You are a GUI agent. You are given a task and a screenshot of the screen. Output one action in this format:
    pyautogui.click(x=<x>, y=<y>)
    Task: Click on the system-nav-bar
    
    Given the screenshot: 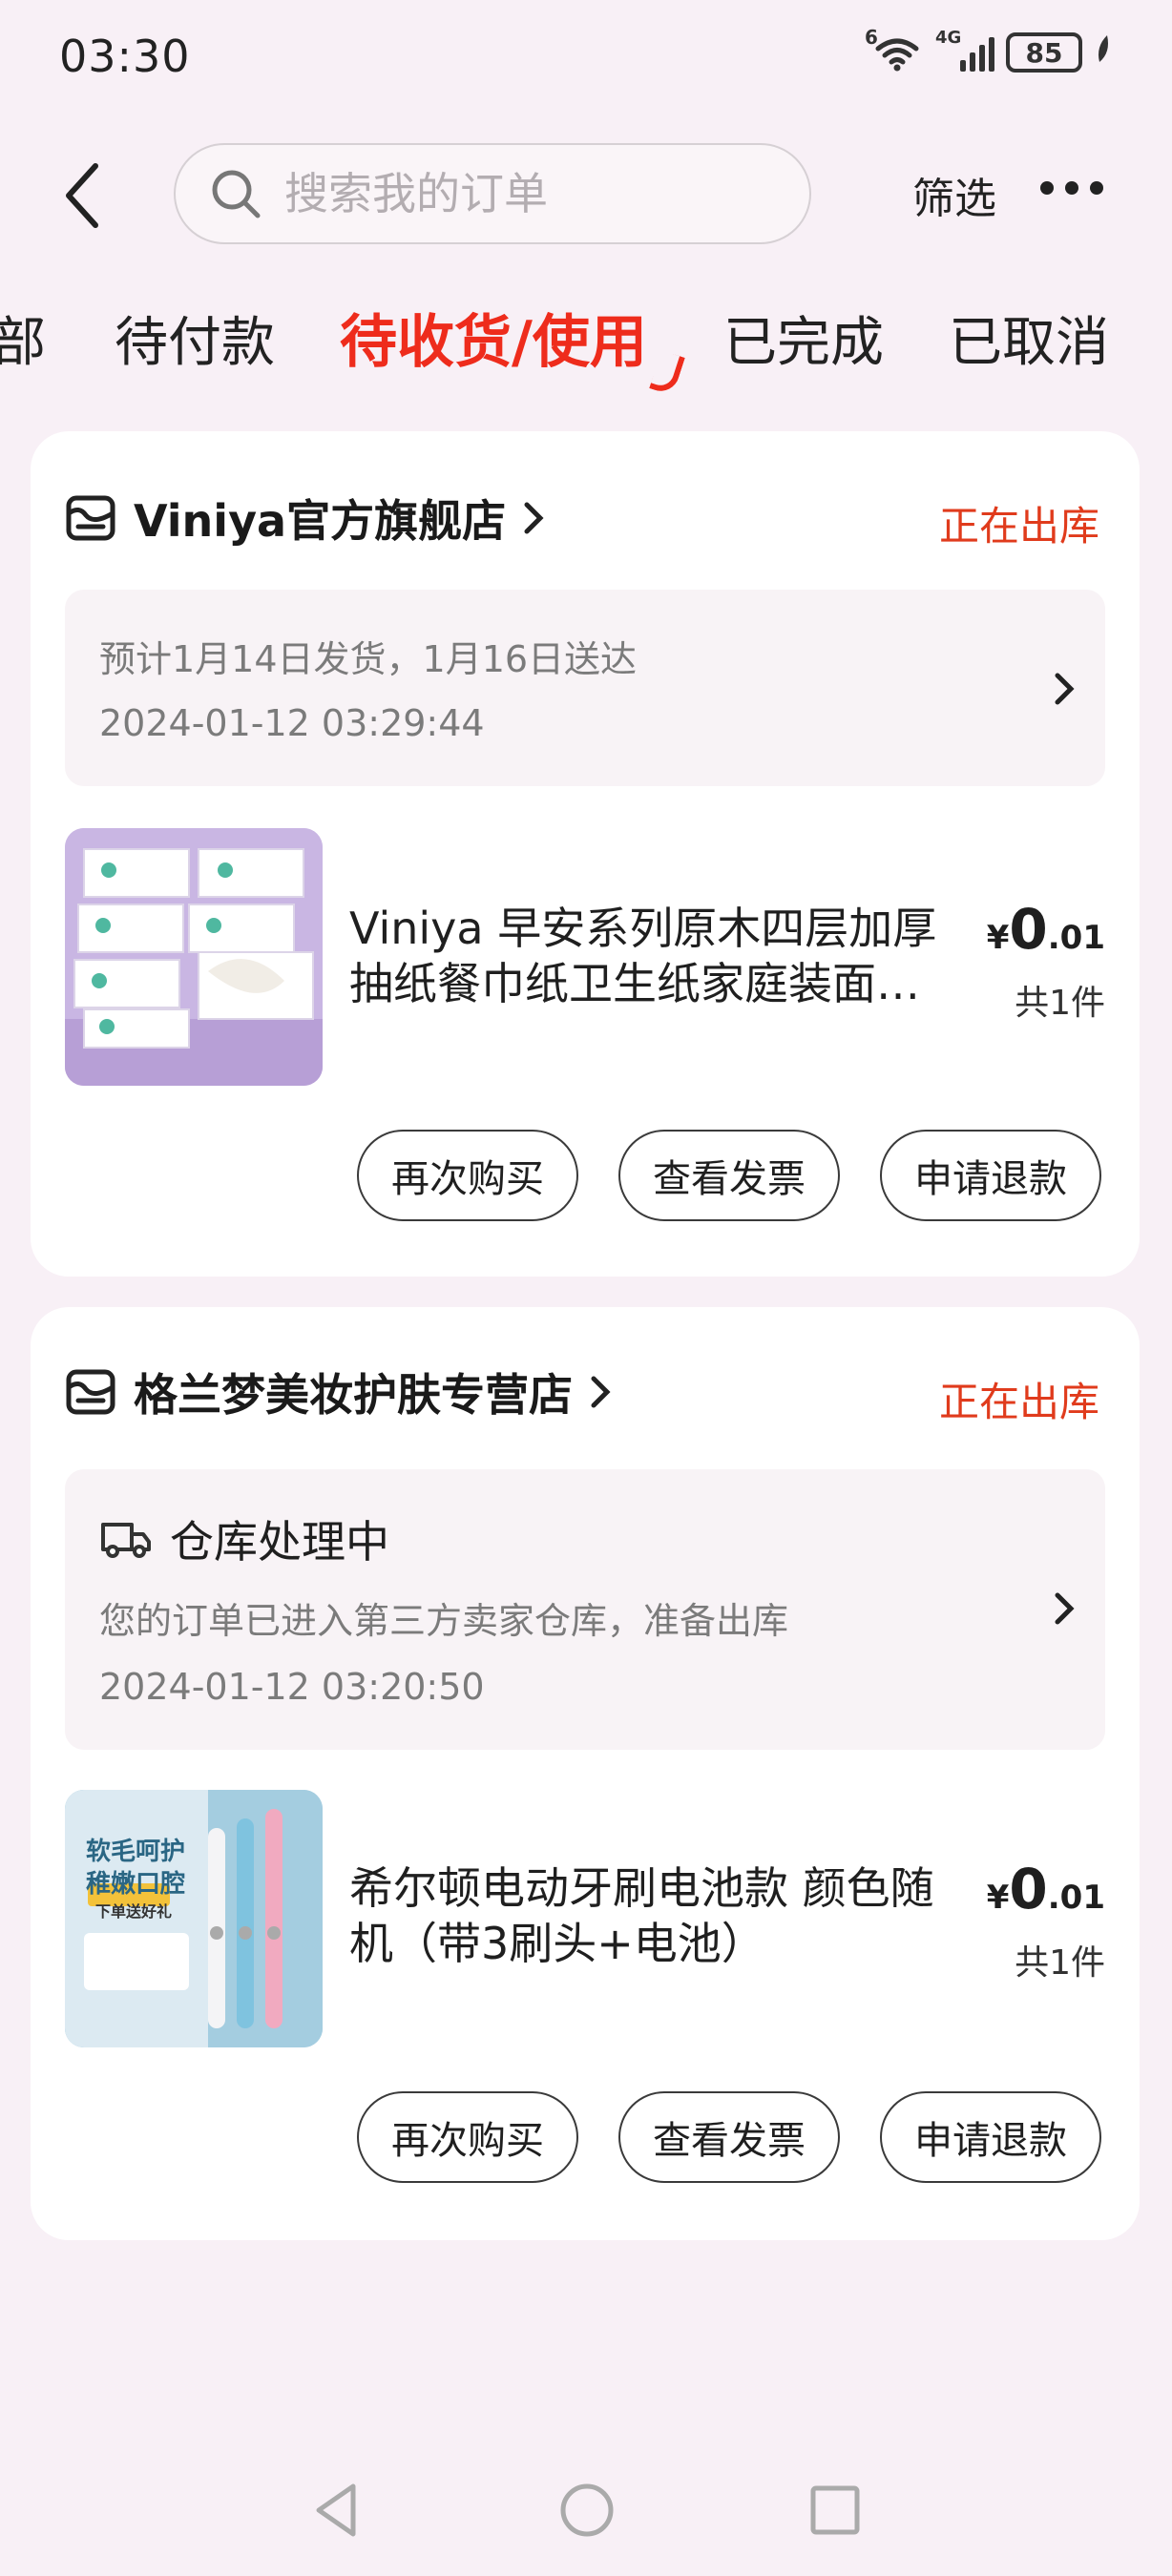 What is the action you would take?
    pyautogui.click(x=586, y=2514)
    